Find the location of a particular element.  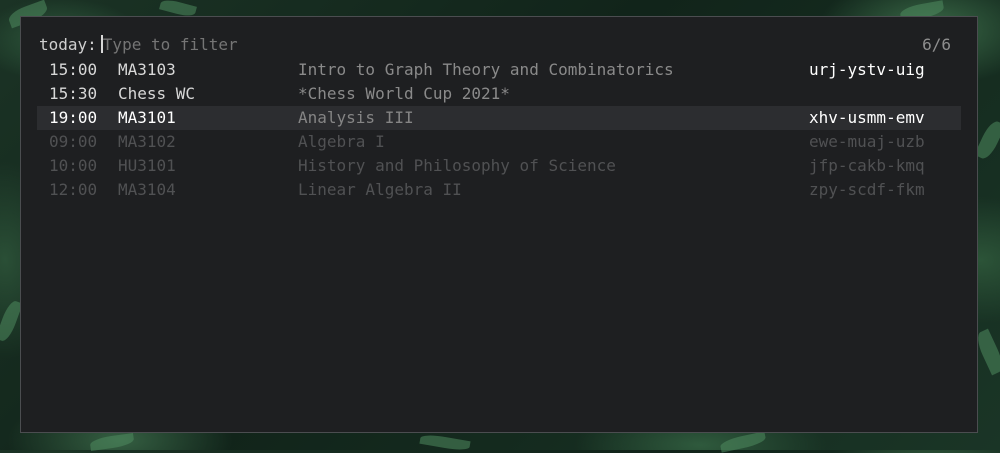

item-title: History and Philosophy of Science is located at coordinates (457, 165).